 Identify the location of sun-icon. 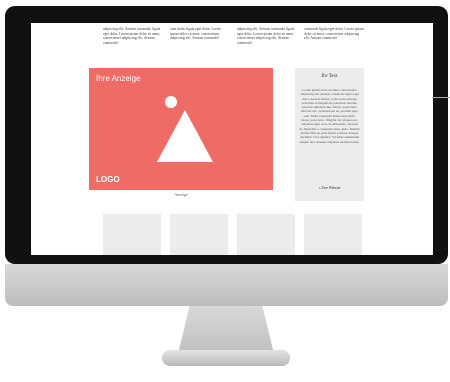
(171, 102).